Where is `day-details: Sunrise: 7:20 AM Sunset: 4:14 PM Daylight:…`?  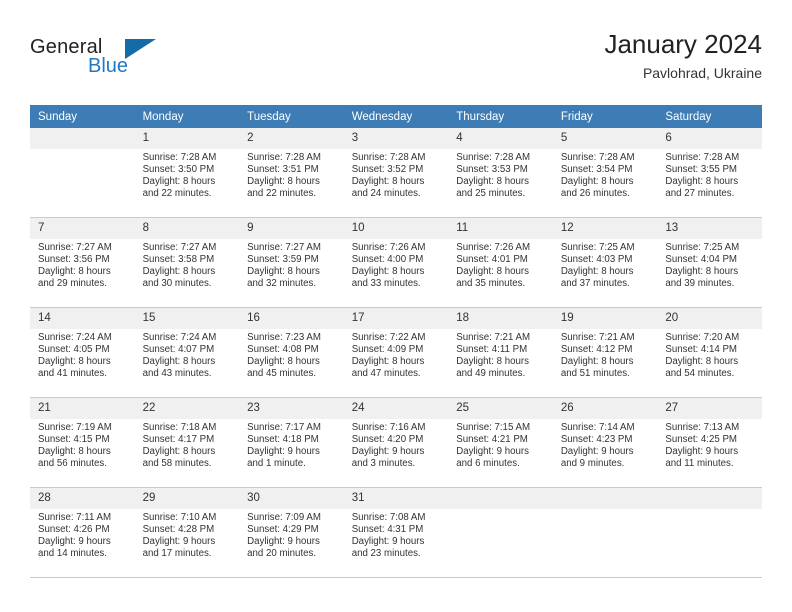 day-details: Sunrise: 7:20 AM Sunset: 4:14 PM Daylight:… is located at coordinates (709, 354).